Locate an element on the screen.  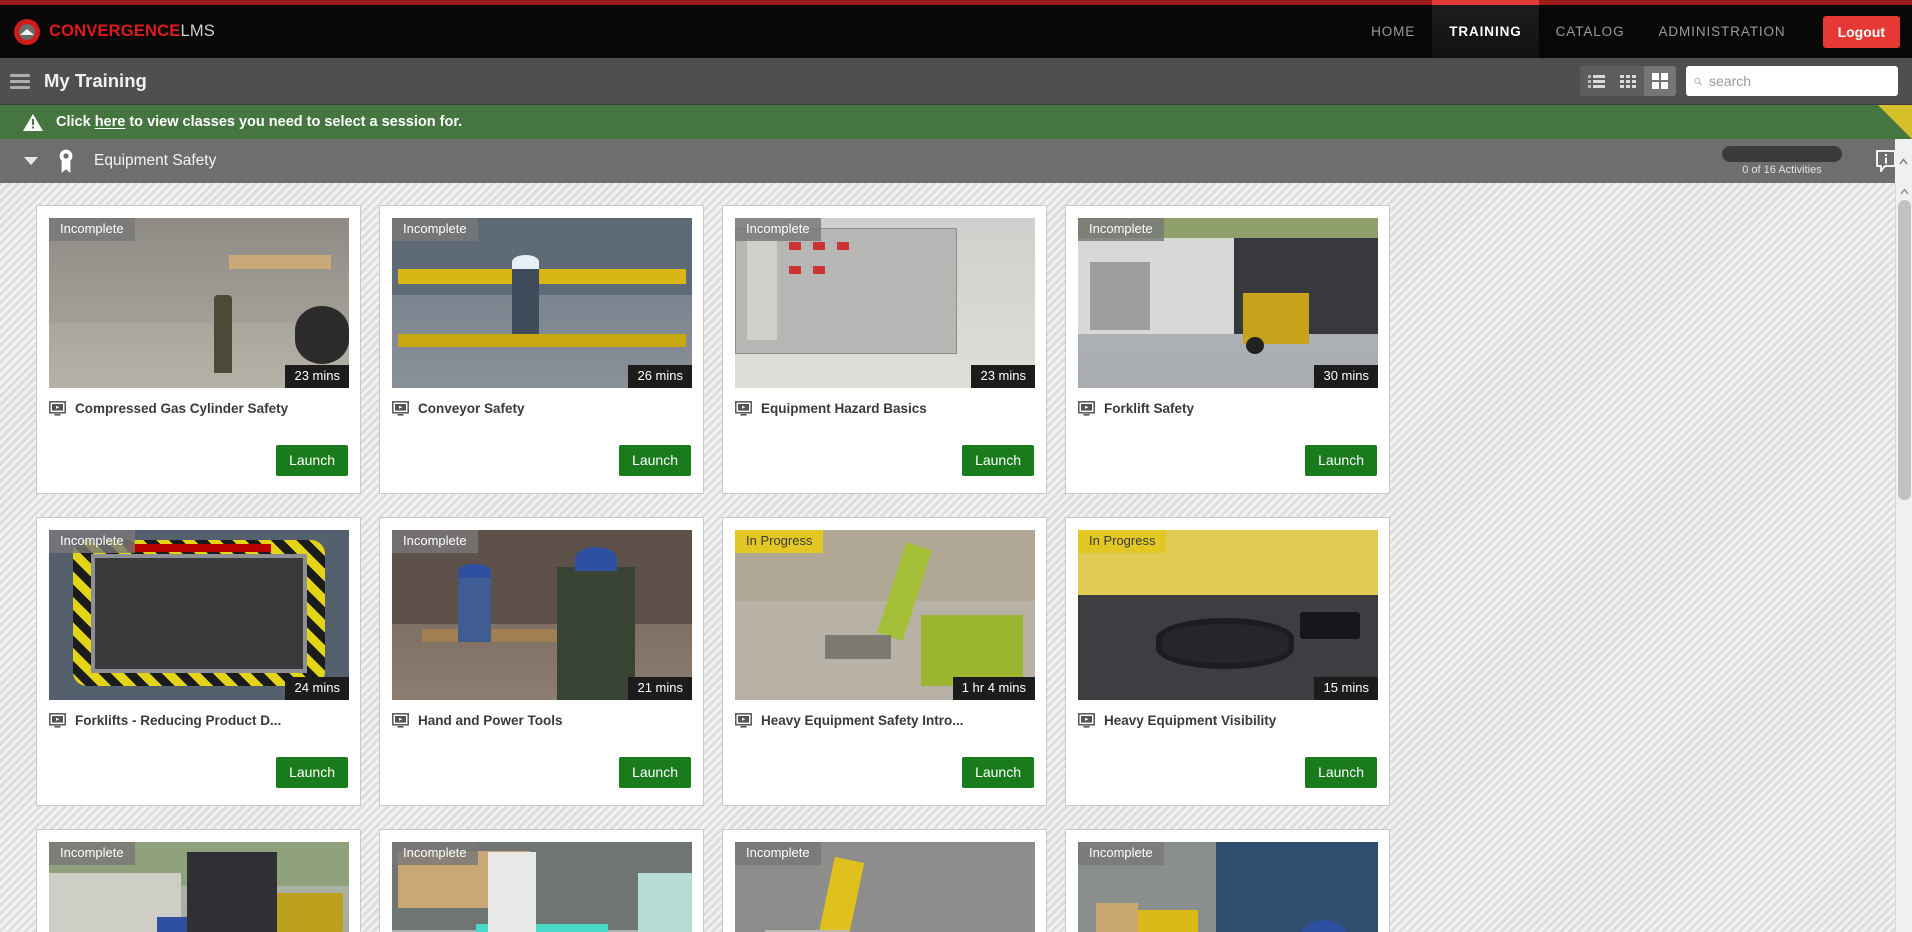
card-title-row: Heavy Equipment Visibility is located at coordinates (1227, 720).